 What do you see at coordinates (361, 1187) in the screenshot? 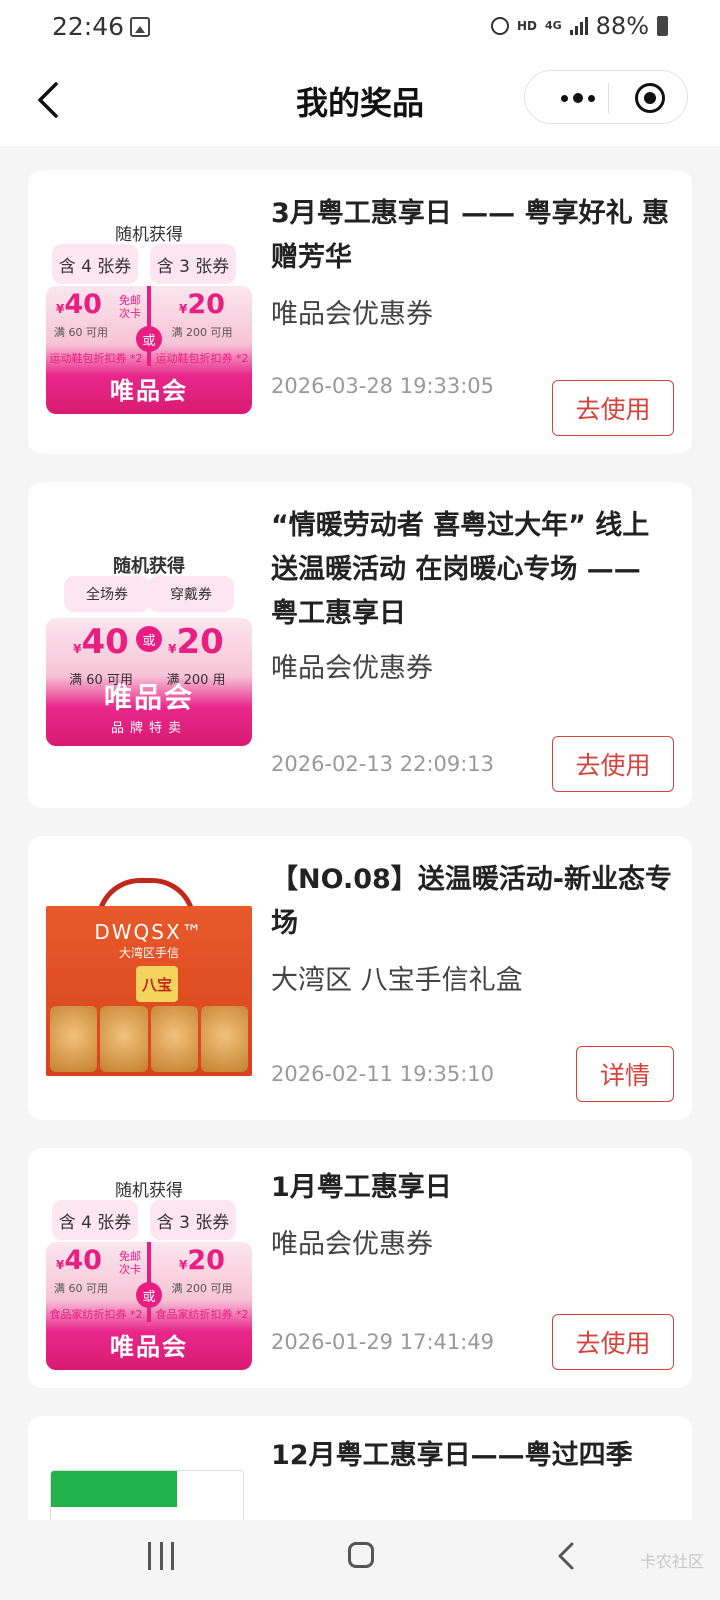
I see `prize-title: 1月粤工惠享日` at bounding box center [361, 1187].